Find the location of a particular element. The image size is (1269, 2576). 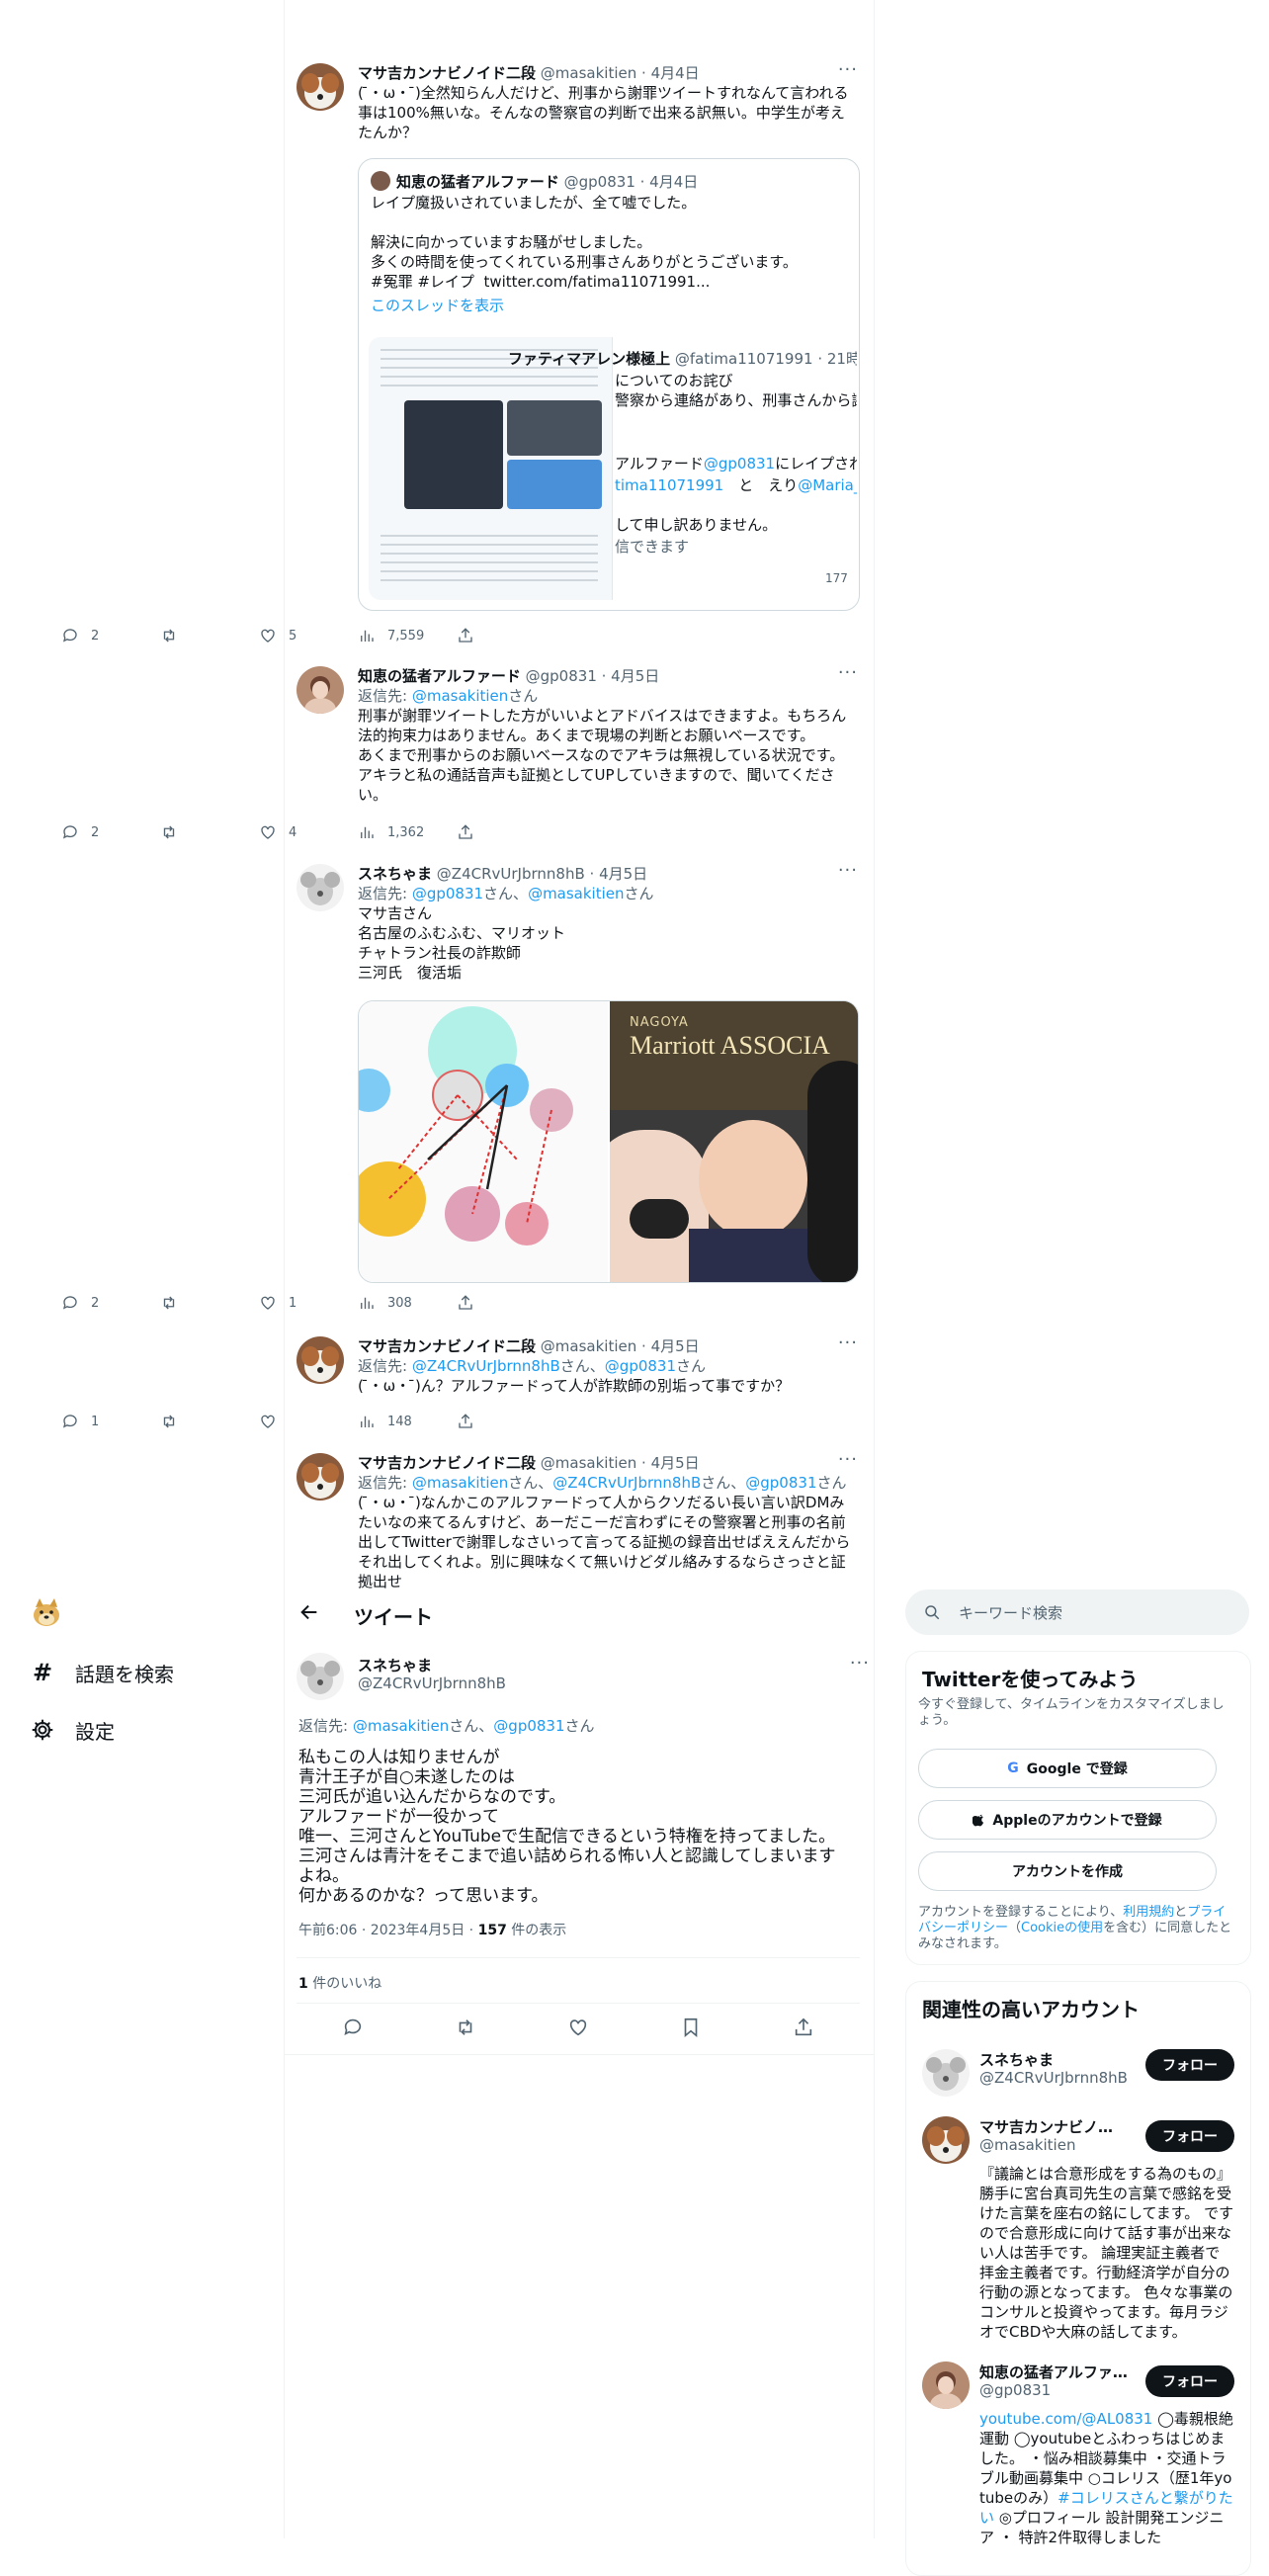

like-button: 5 is located at coordinates (308, 635).